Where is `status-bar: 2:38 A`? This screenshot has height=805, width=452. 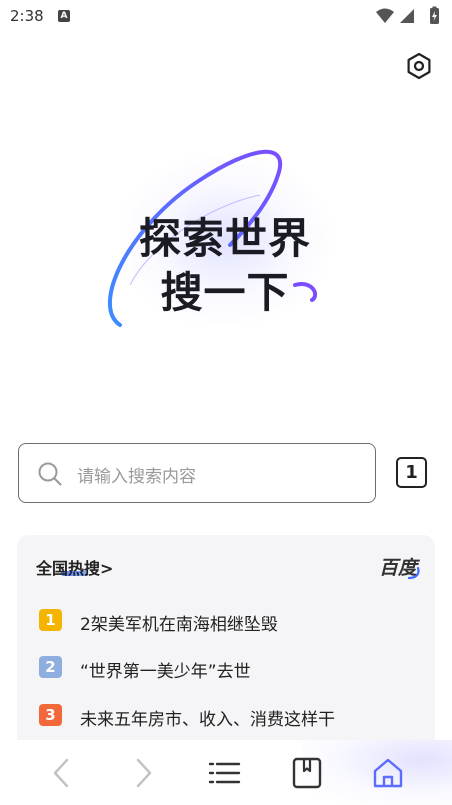 status-bar: 2:38 A is located at coordinates (226, 16).